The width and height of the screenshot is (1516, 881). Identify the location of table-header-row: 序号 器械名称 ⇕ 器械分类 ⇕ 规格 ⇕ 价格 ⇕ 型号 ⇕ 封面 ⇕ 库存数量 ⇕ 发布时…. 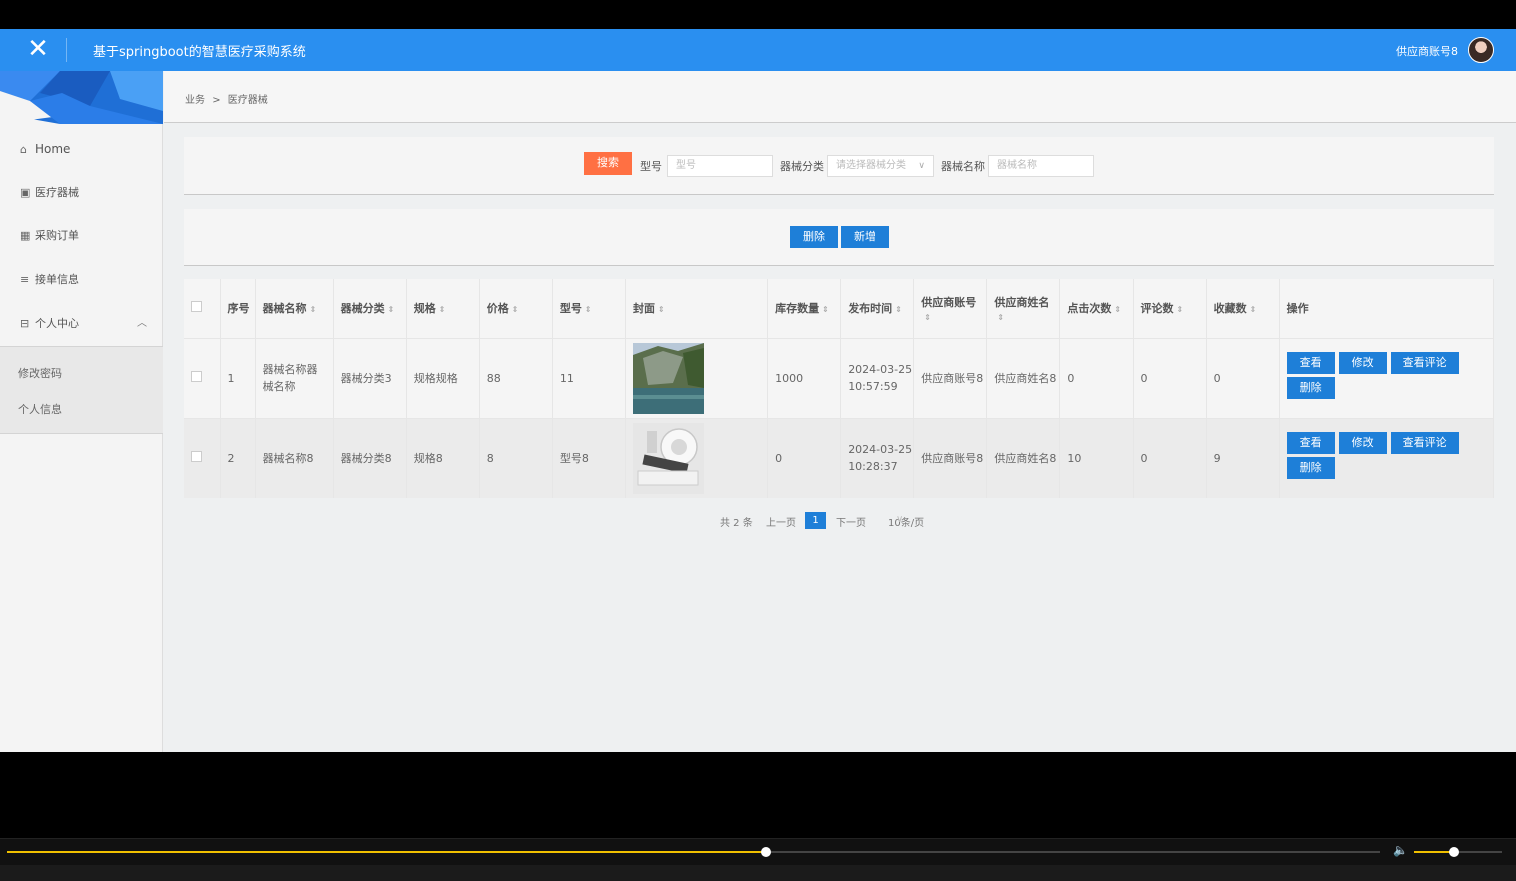
(839, 308).